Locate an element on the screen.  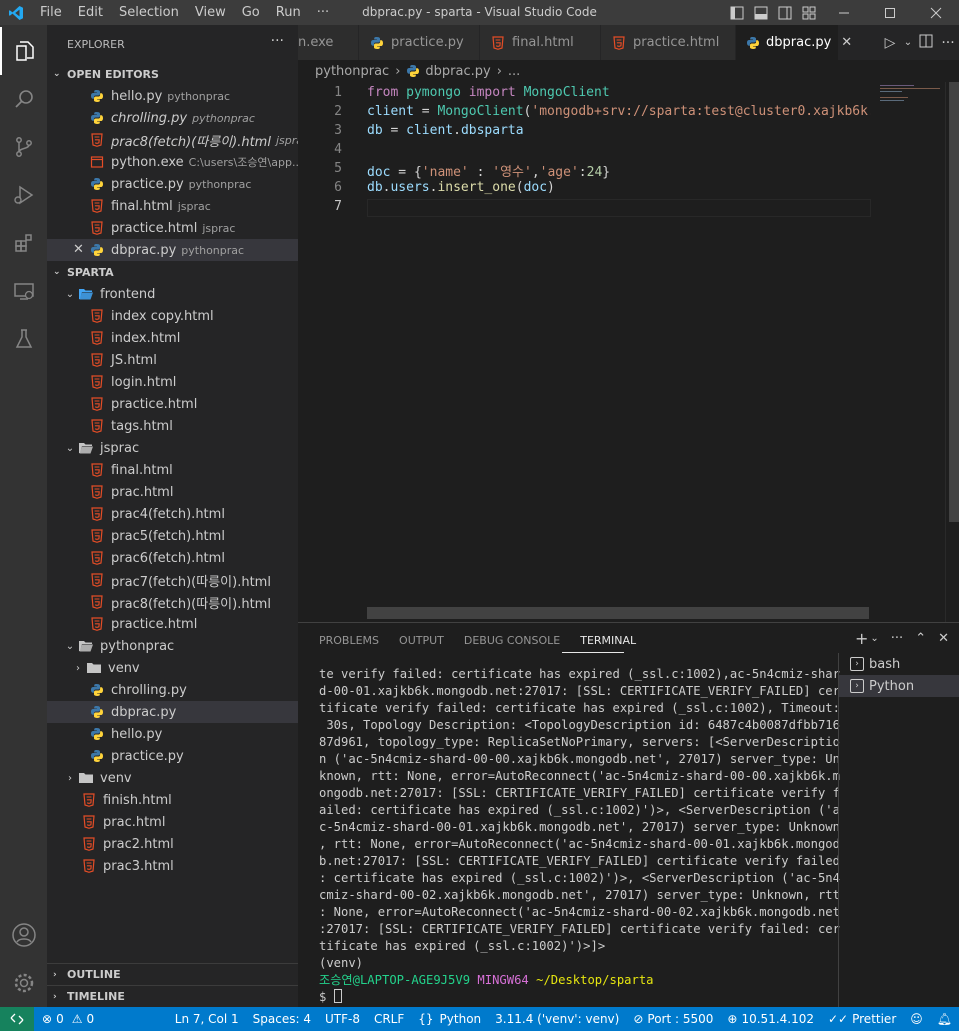
tab-practice-py: practice.py is located at coordinates (419, 42).